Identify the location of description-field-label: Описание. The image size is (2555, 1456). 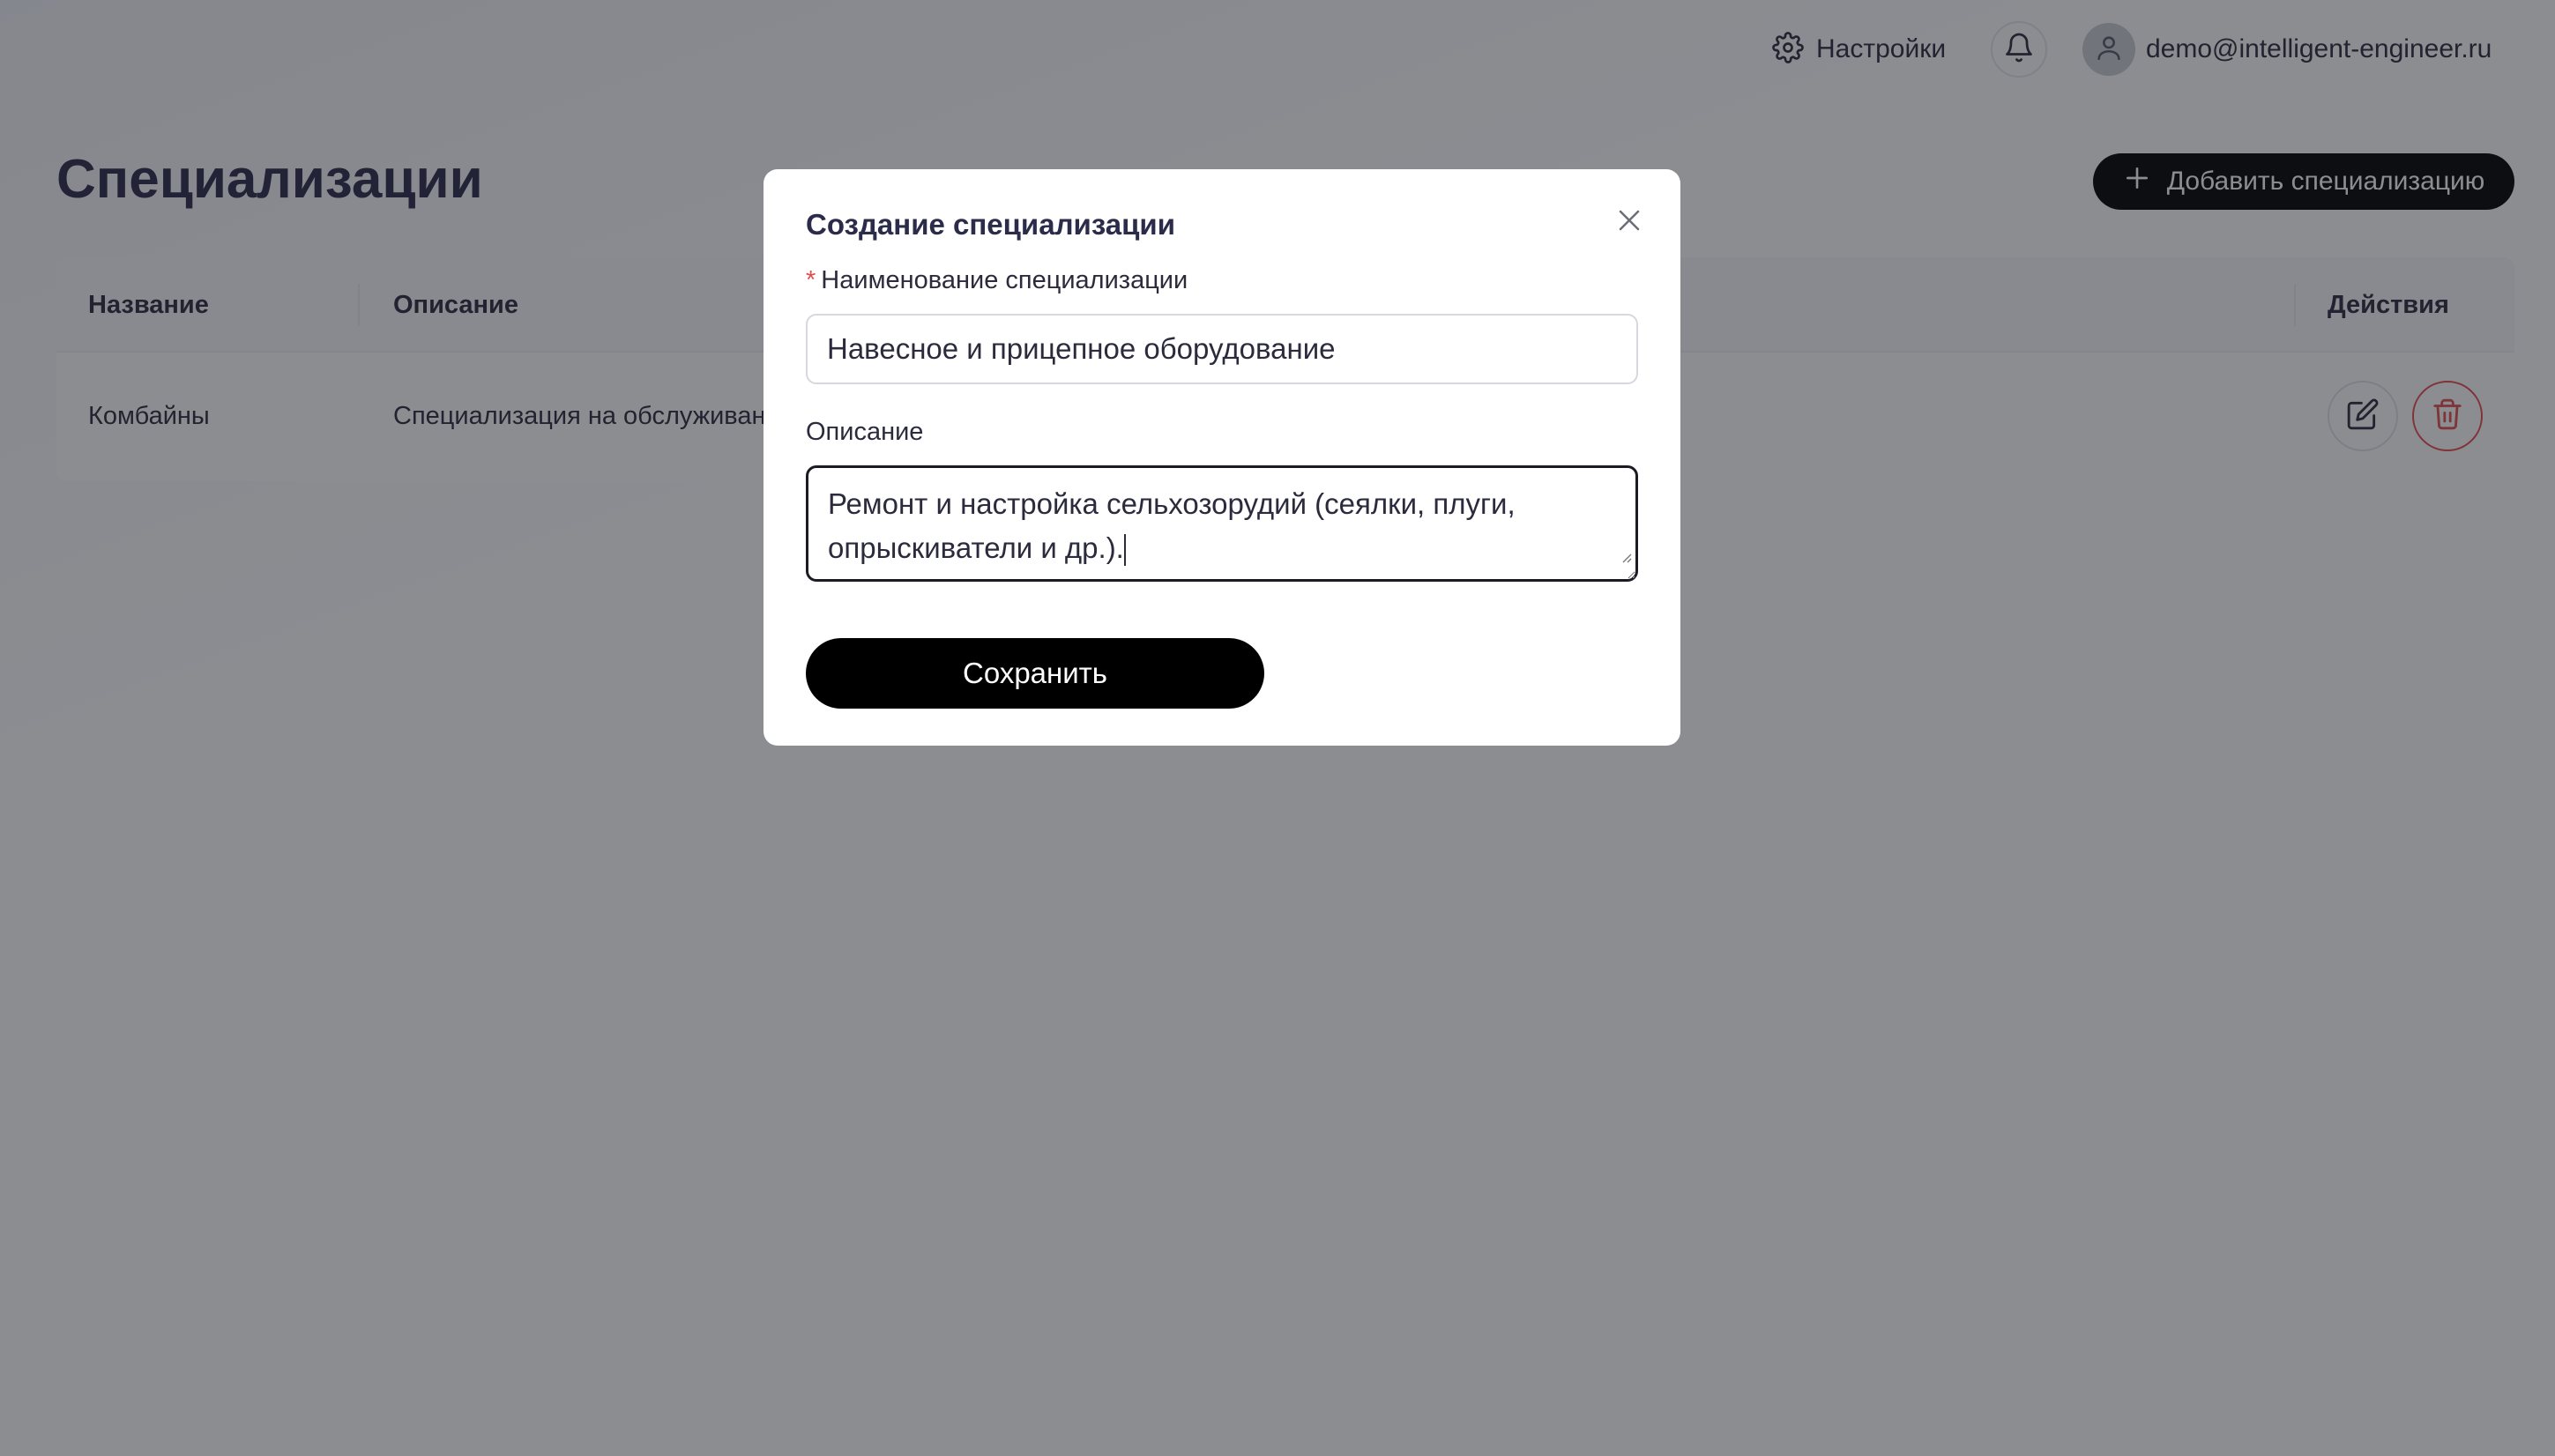
(865, 432).